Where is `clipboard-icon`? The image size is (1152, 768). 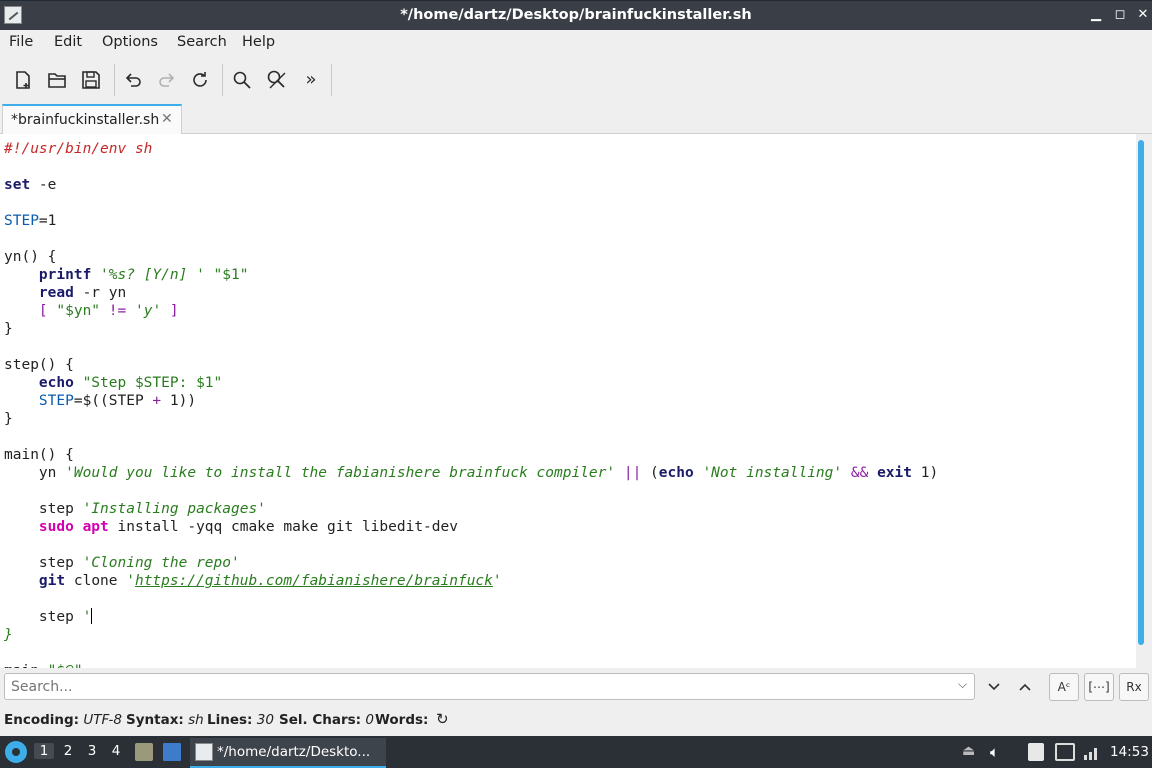 clipboard-icon is located at coordinates (1036, 752).